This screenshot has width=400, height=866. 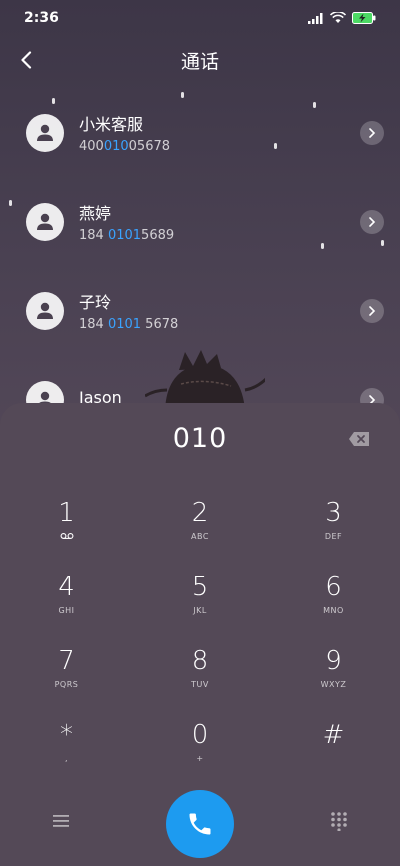 I want to click on key-letters: PQRS, so click(x=66, y=684).